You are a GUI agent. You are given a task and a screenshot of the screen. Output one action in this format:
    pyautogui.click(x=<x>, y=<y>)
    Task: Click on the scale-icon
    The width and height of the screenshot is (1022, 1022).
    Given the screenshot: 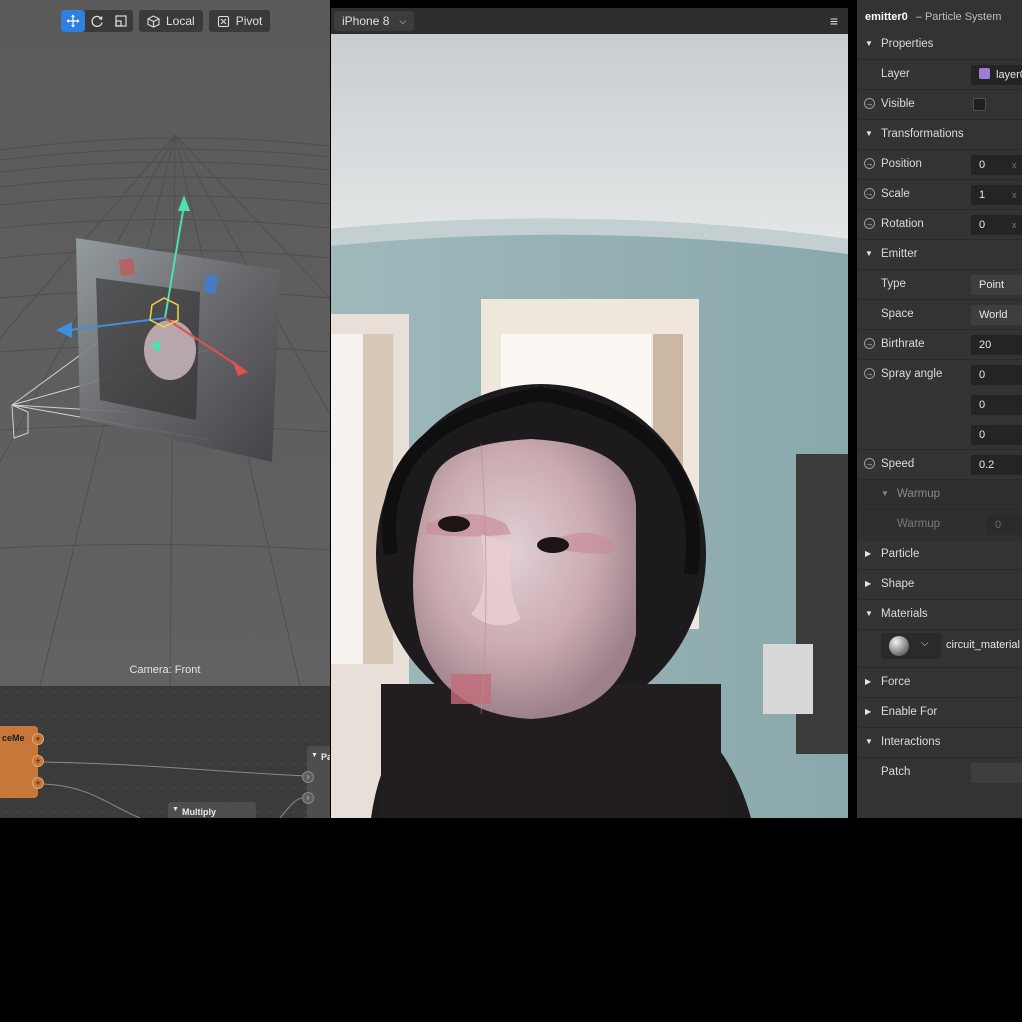 What is the action you would take?
    pyautogui.click(x=121, y=21)
    